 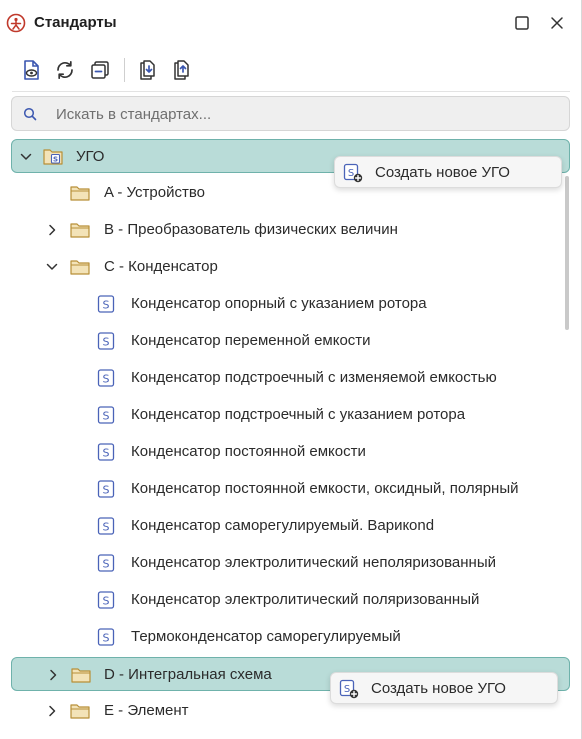 What do you see at coordinates (75, 22) in the screenshot?
I see `window-title: Стандарты` at bounding box center [75, 22].